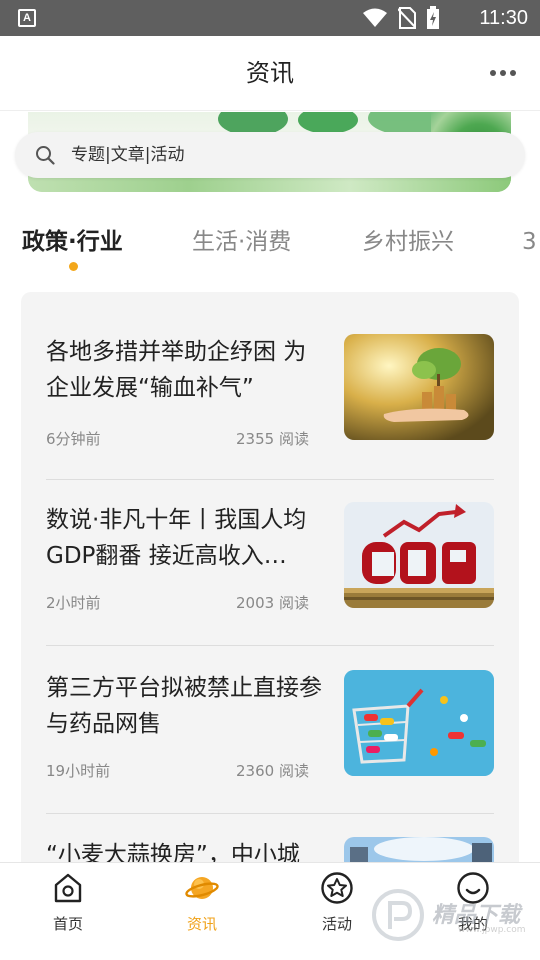 The image size is (540, 960). What do you see at coordinates (337, 888) in the screenshot?
I see `star-circle-icon` at bounding box center [337, 888].